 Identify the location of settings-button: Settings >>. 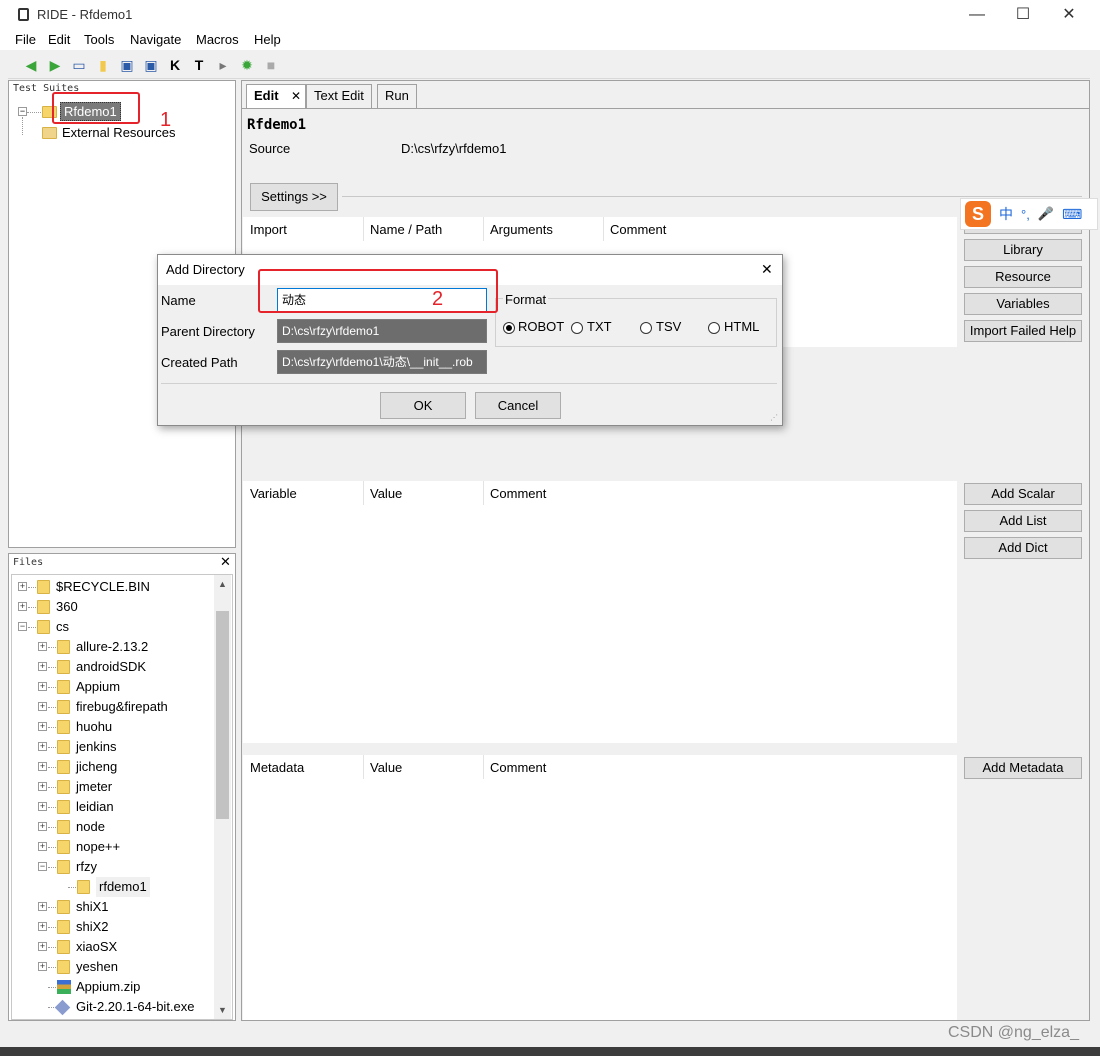
(294, 197).